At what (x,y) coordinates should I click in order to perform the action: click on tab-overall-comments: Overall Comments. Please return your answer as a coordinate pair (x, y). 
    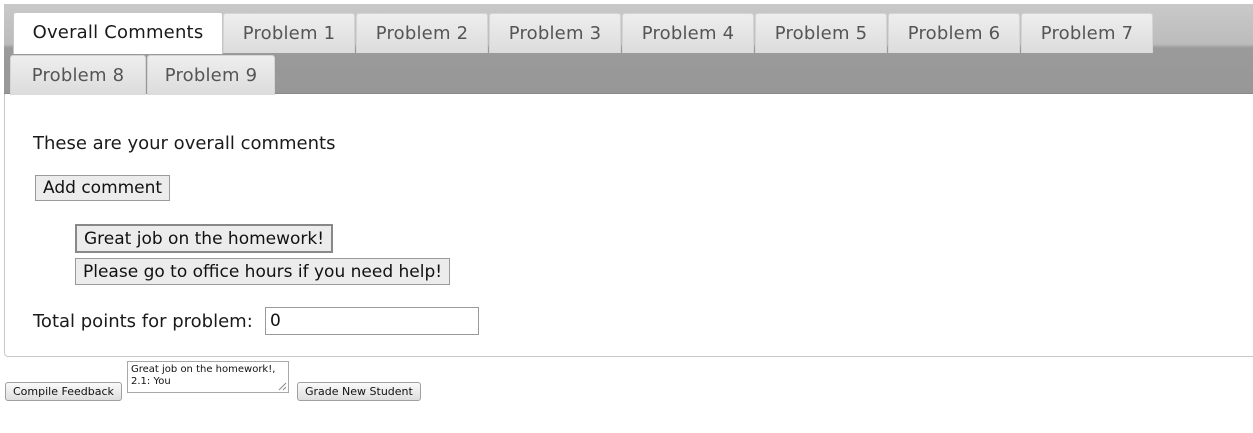
    Looking at the image, I should click on (118, 33).